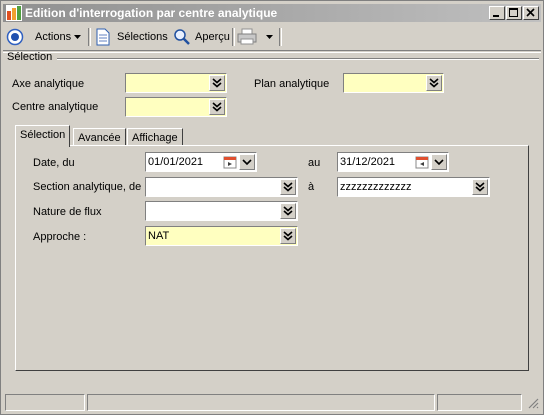 The width and height of the screenshot is (544, 415). I want to click on section-to-dropdown-button, so click(480, 187).